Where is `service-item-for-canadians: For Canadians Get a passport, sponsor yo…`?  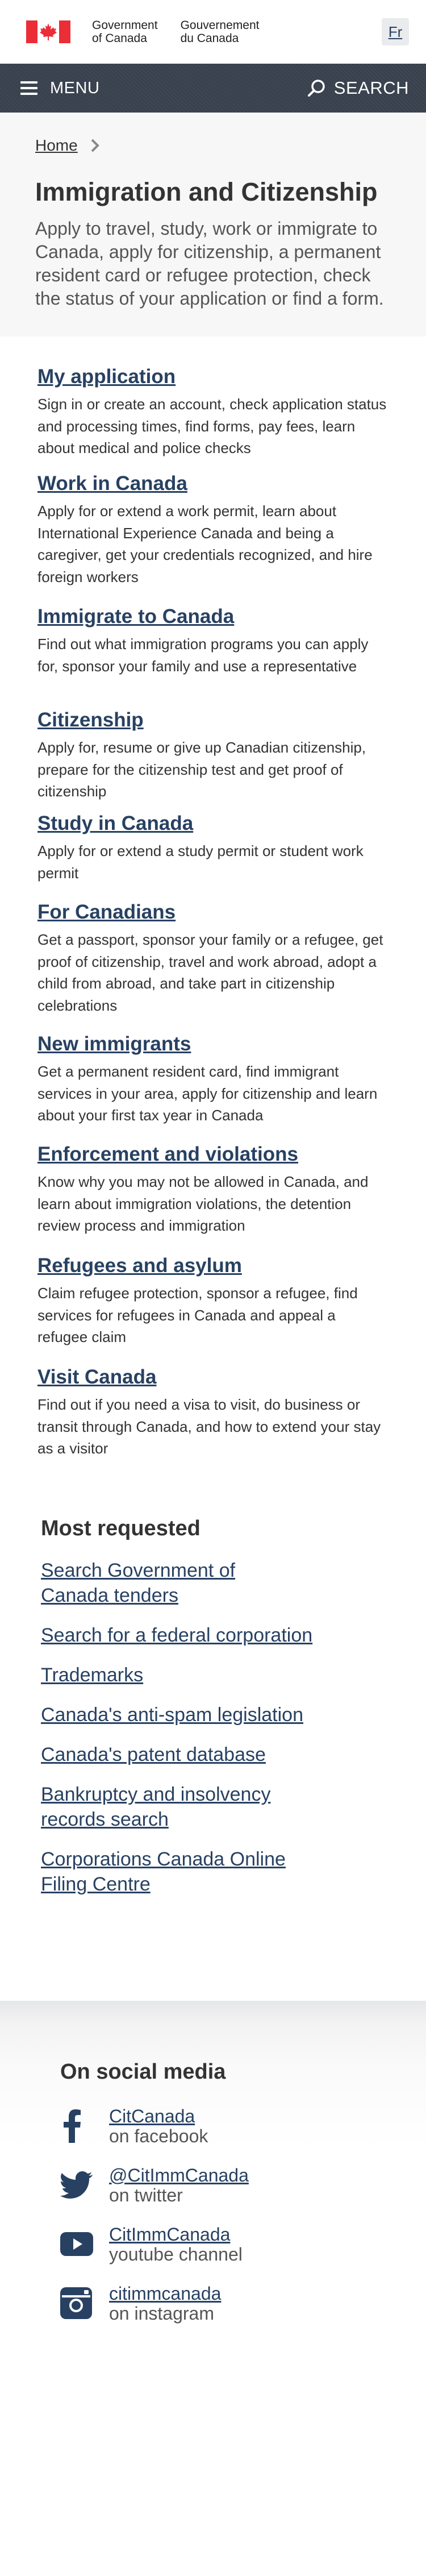 service-item-for-canadians: For Canadians Get a passport, sponsor yo… is located at coordinates (213, 965).